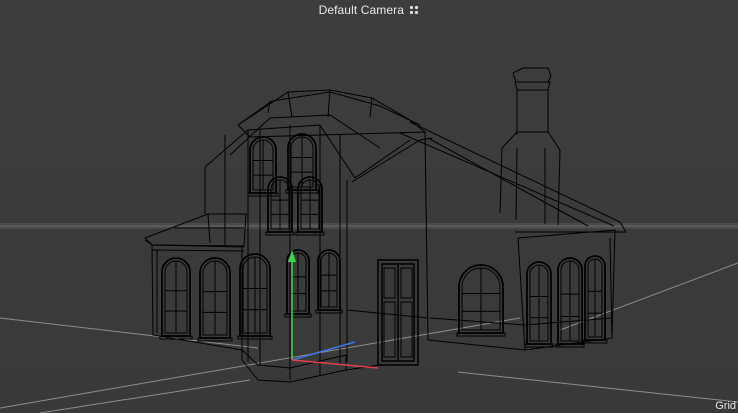 The image size is (738, 413). I want to click on grid-indicator: Grid, so click(725, 406).